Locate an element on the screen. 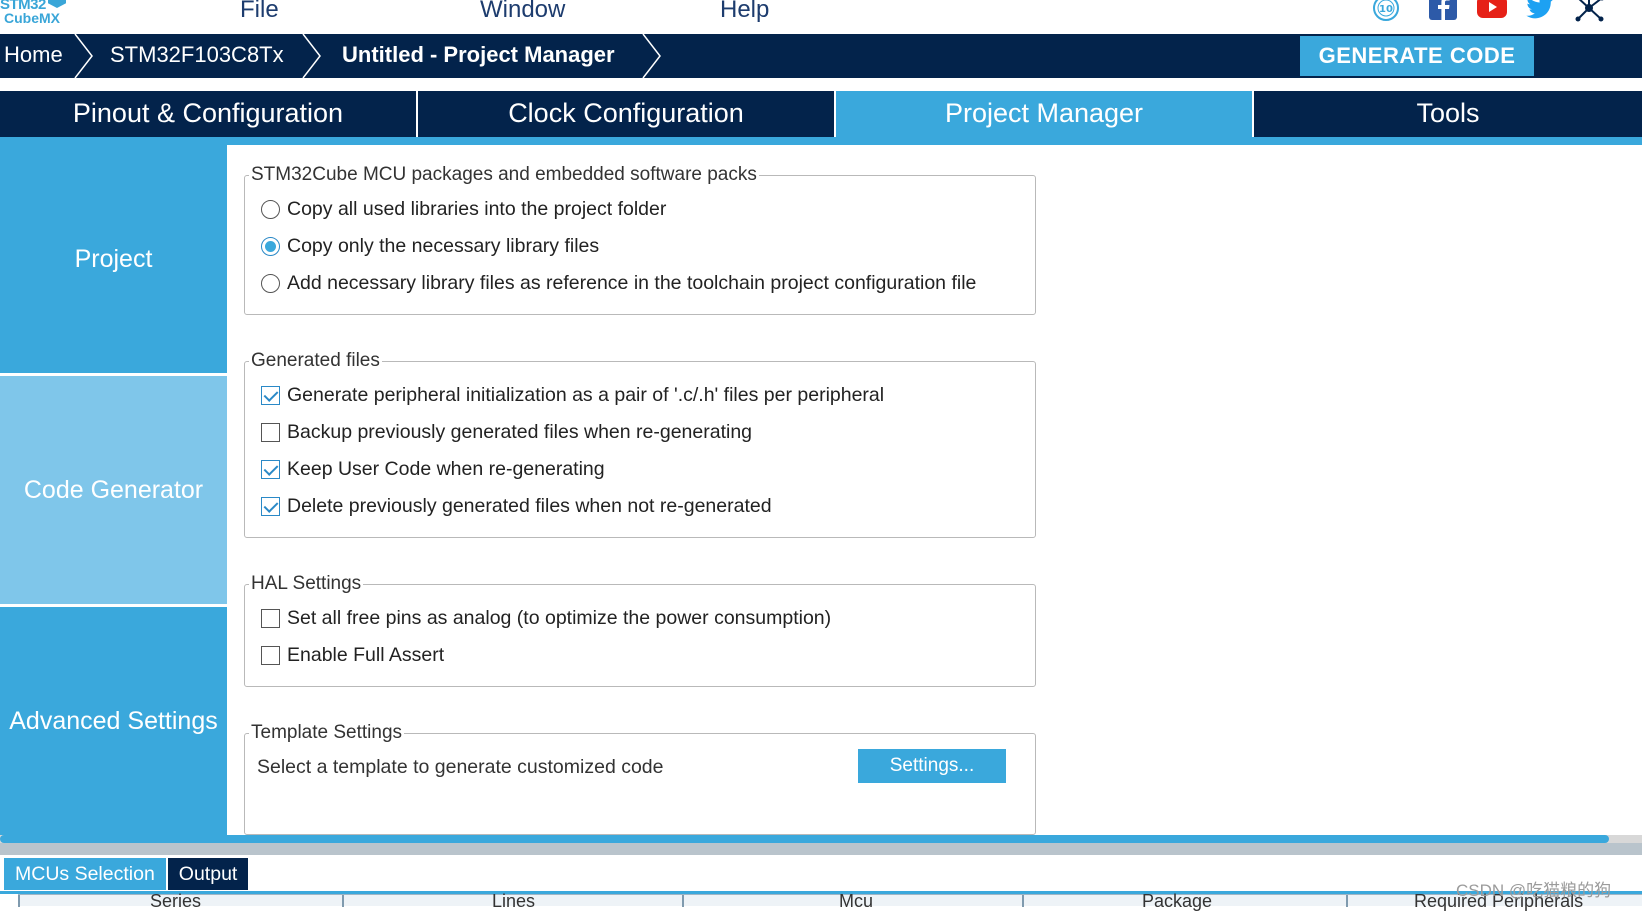  network-icon is located at coordinates (1589, 11).